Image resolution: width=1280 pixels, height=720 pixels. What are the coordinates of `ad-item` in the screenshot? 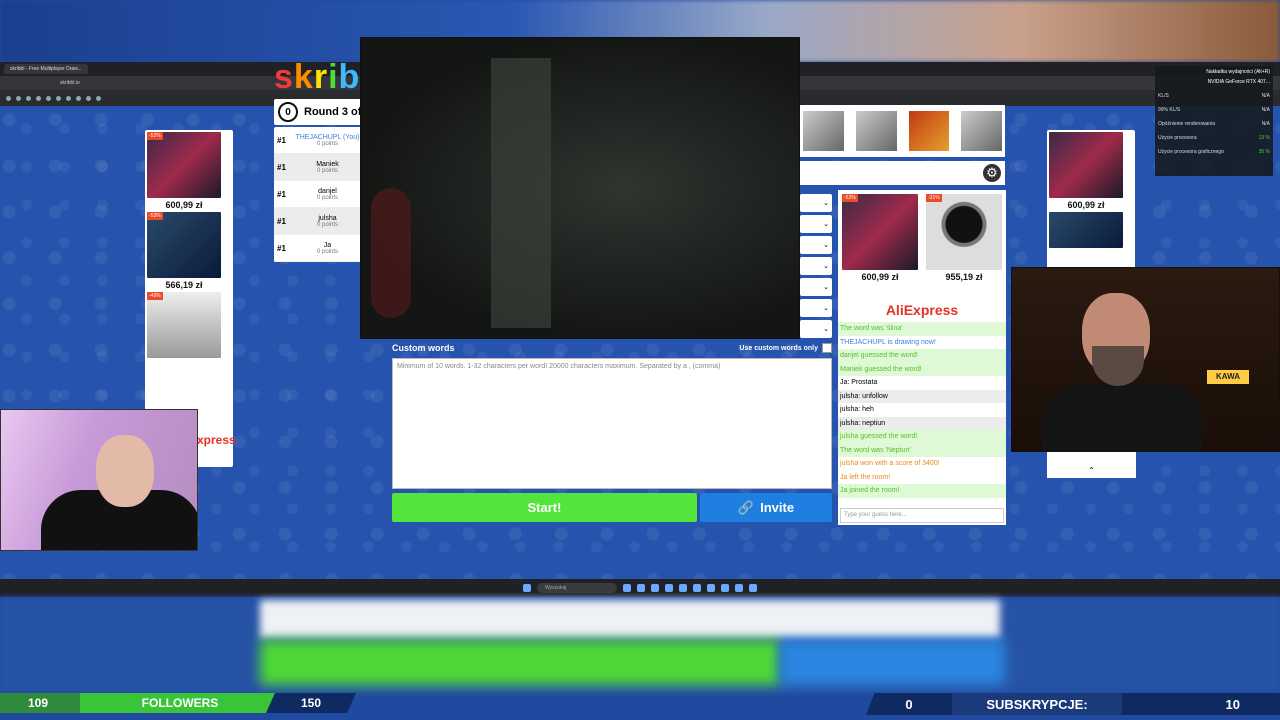 It's located at (1086, 230).